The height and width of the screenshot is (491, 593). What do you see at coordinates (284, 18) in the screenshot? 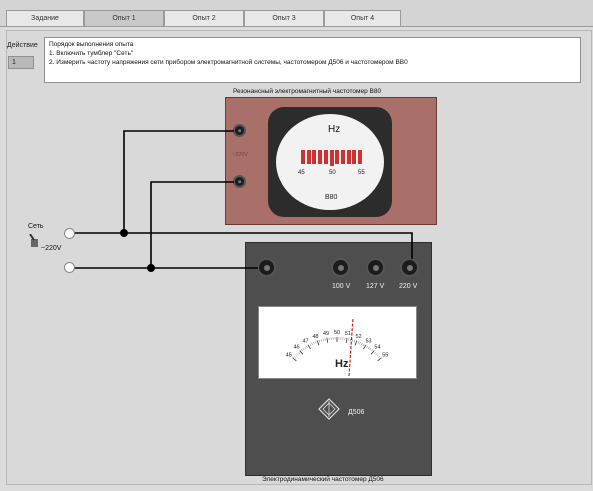
I see `tab-experiment-3: Опыт 3` at bounding box center [284, 18].